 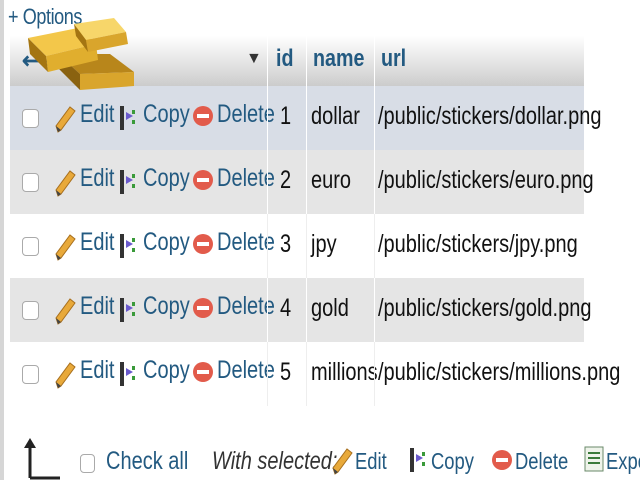 I want to click on cell-id: 4, so click(x=286, y=308).